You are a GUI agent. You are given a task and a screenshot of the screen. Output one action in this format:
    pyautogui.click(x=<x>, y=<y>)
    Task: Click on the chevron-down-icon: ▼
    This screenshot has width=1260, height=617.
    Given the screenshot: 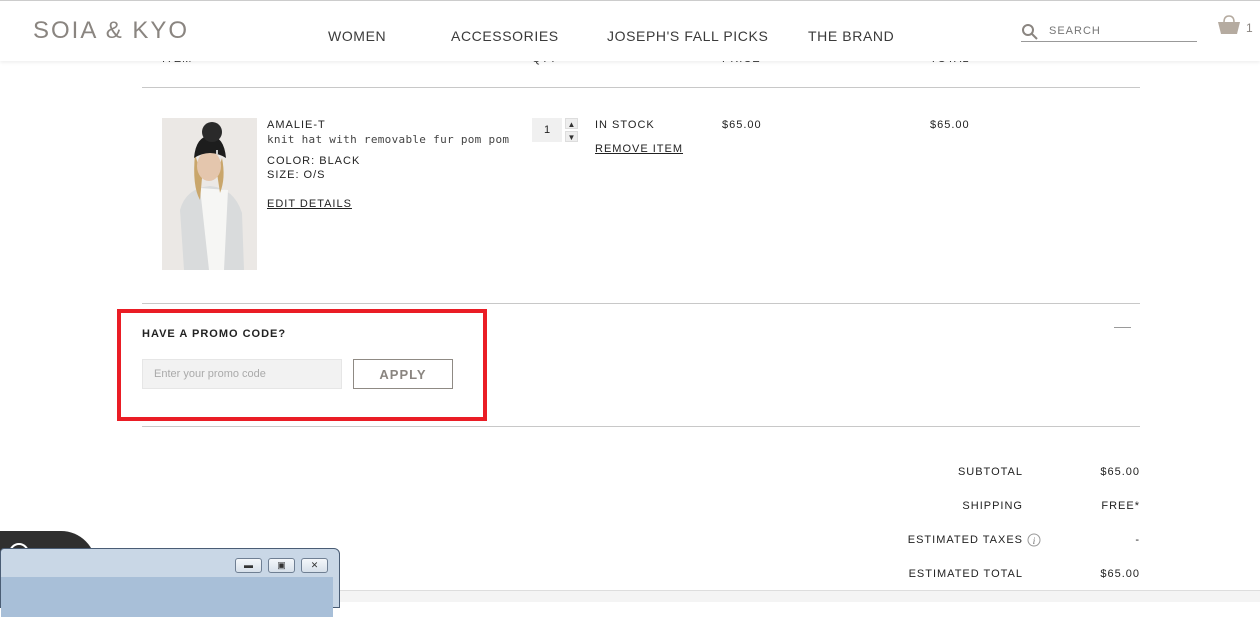 What is the action you would take?
    pyautogui.click(x=571, y=137)
    